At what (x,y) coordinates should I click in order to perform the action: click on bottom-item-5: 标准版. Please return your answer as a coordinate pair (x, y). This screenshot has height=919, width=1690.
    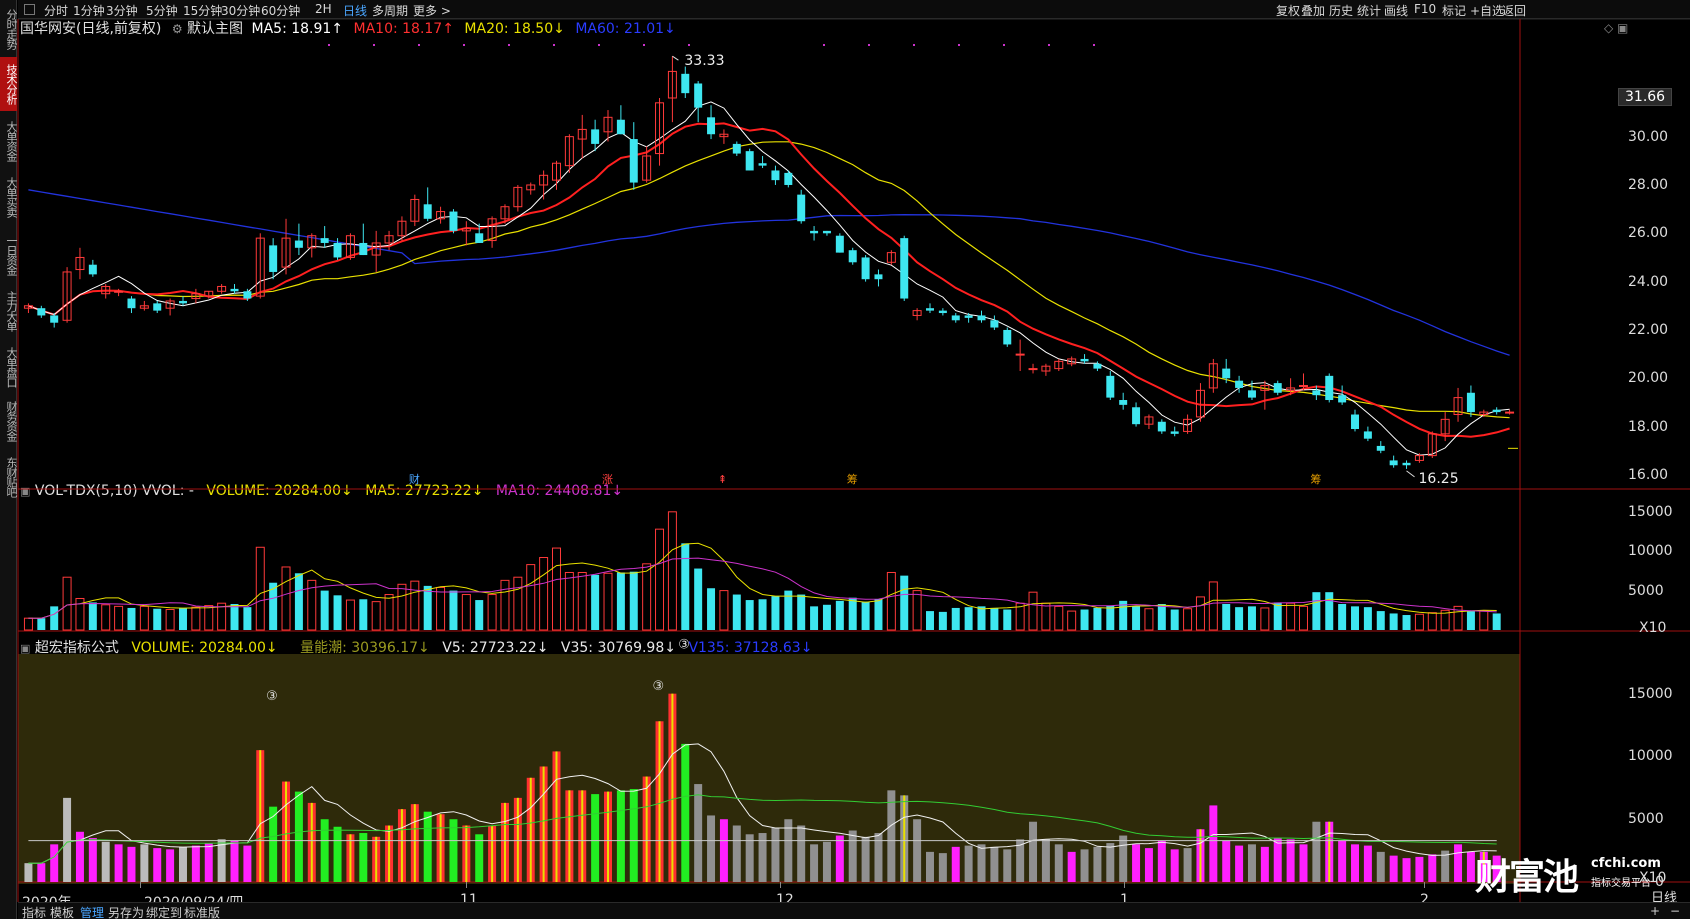
    Looking at the image, I should click on (202, 911).